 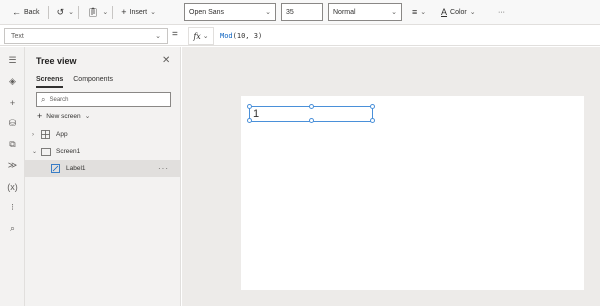 What do you see at coordinates (68, 151) in the screenshot?
I see `tree-node-label: Screen1` at bounding box center [68, 151].